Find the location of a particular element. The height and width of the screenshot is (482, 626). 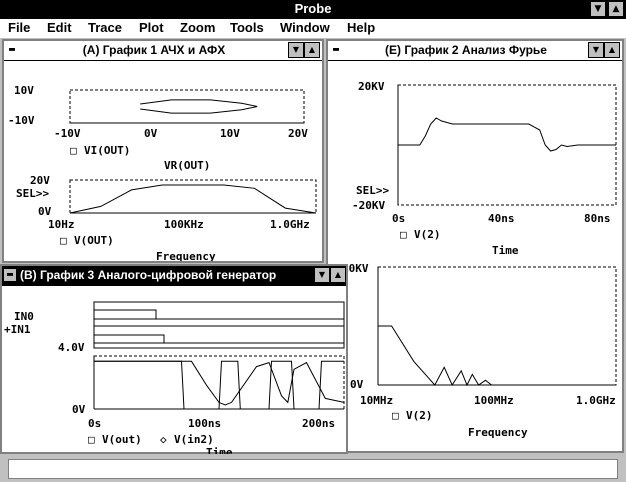

e-p2-x1: 100MHz is located at coordinates (494, 400).